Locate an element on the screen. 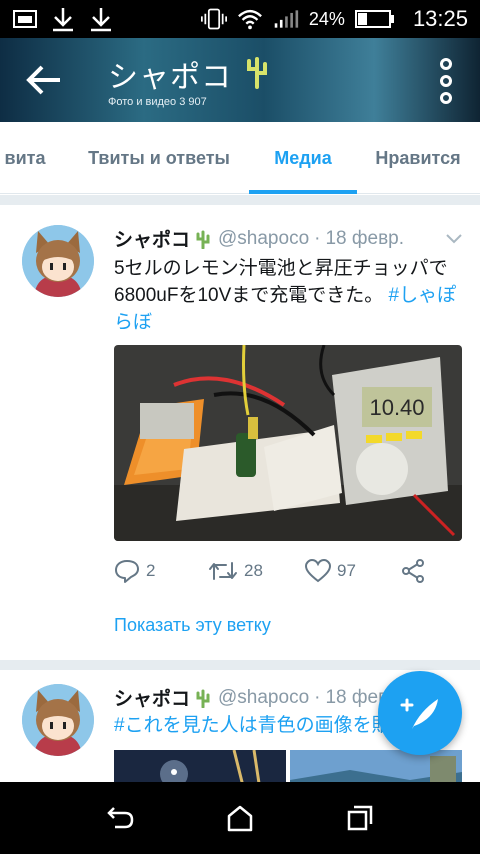  share-button is located at coordinates (413, 571).